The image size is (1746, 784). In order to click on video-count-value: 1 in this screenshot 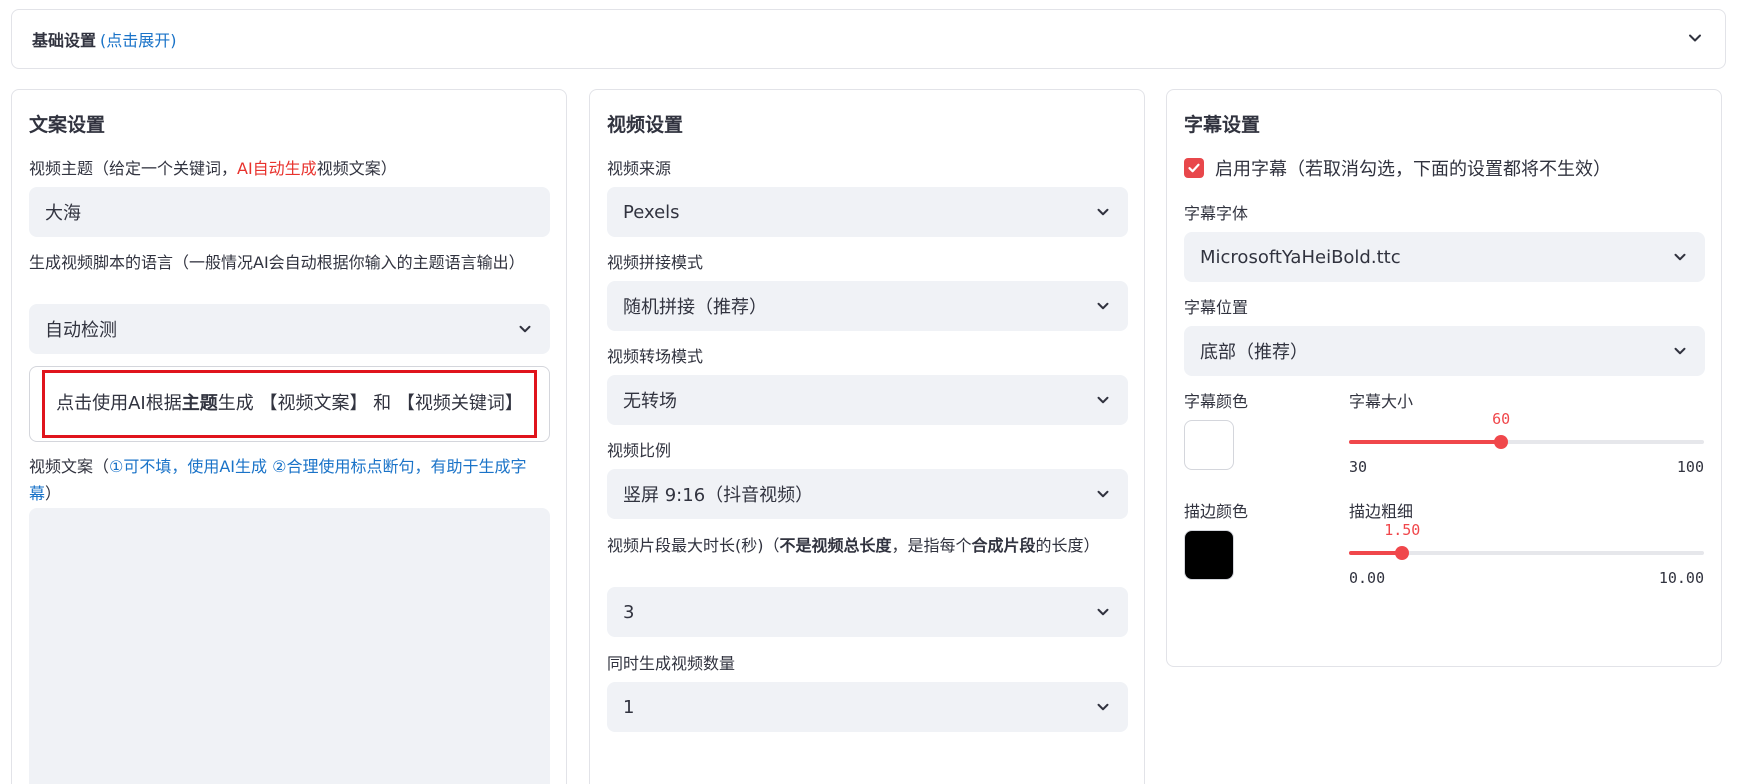, I will do `click(629, 707)`.